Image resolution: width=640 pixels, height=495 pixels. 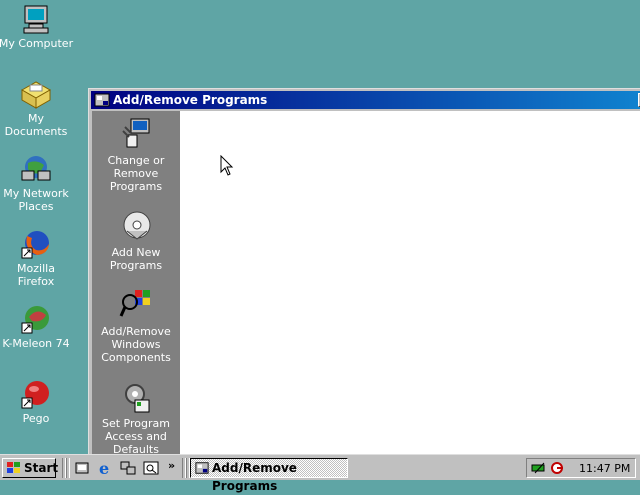 I want to click on change-remove-programs-icon, so click(x=136, y=133).